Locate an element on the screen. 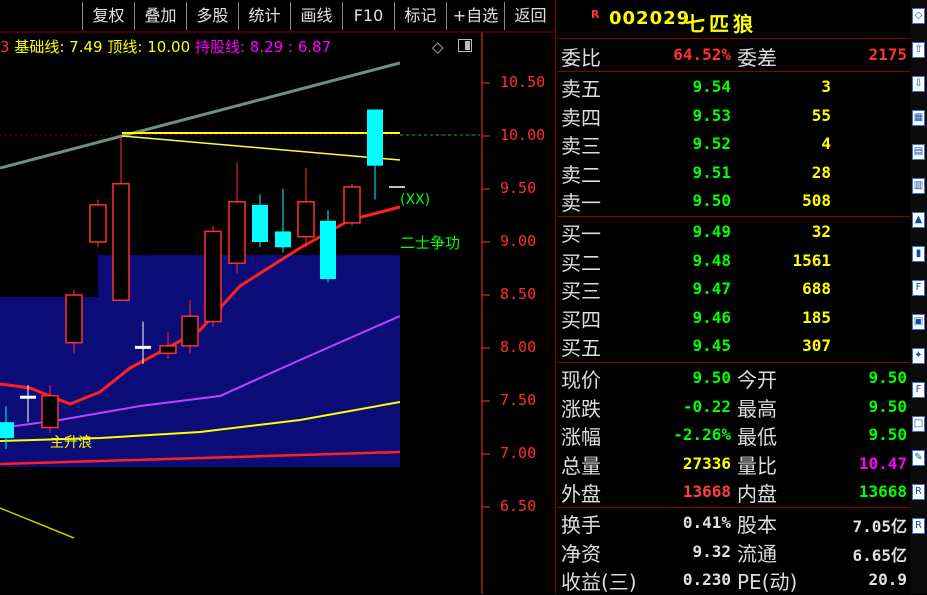  fuquan-button: 复权 is located at coordinates (108, 16).